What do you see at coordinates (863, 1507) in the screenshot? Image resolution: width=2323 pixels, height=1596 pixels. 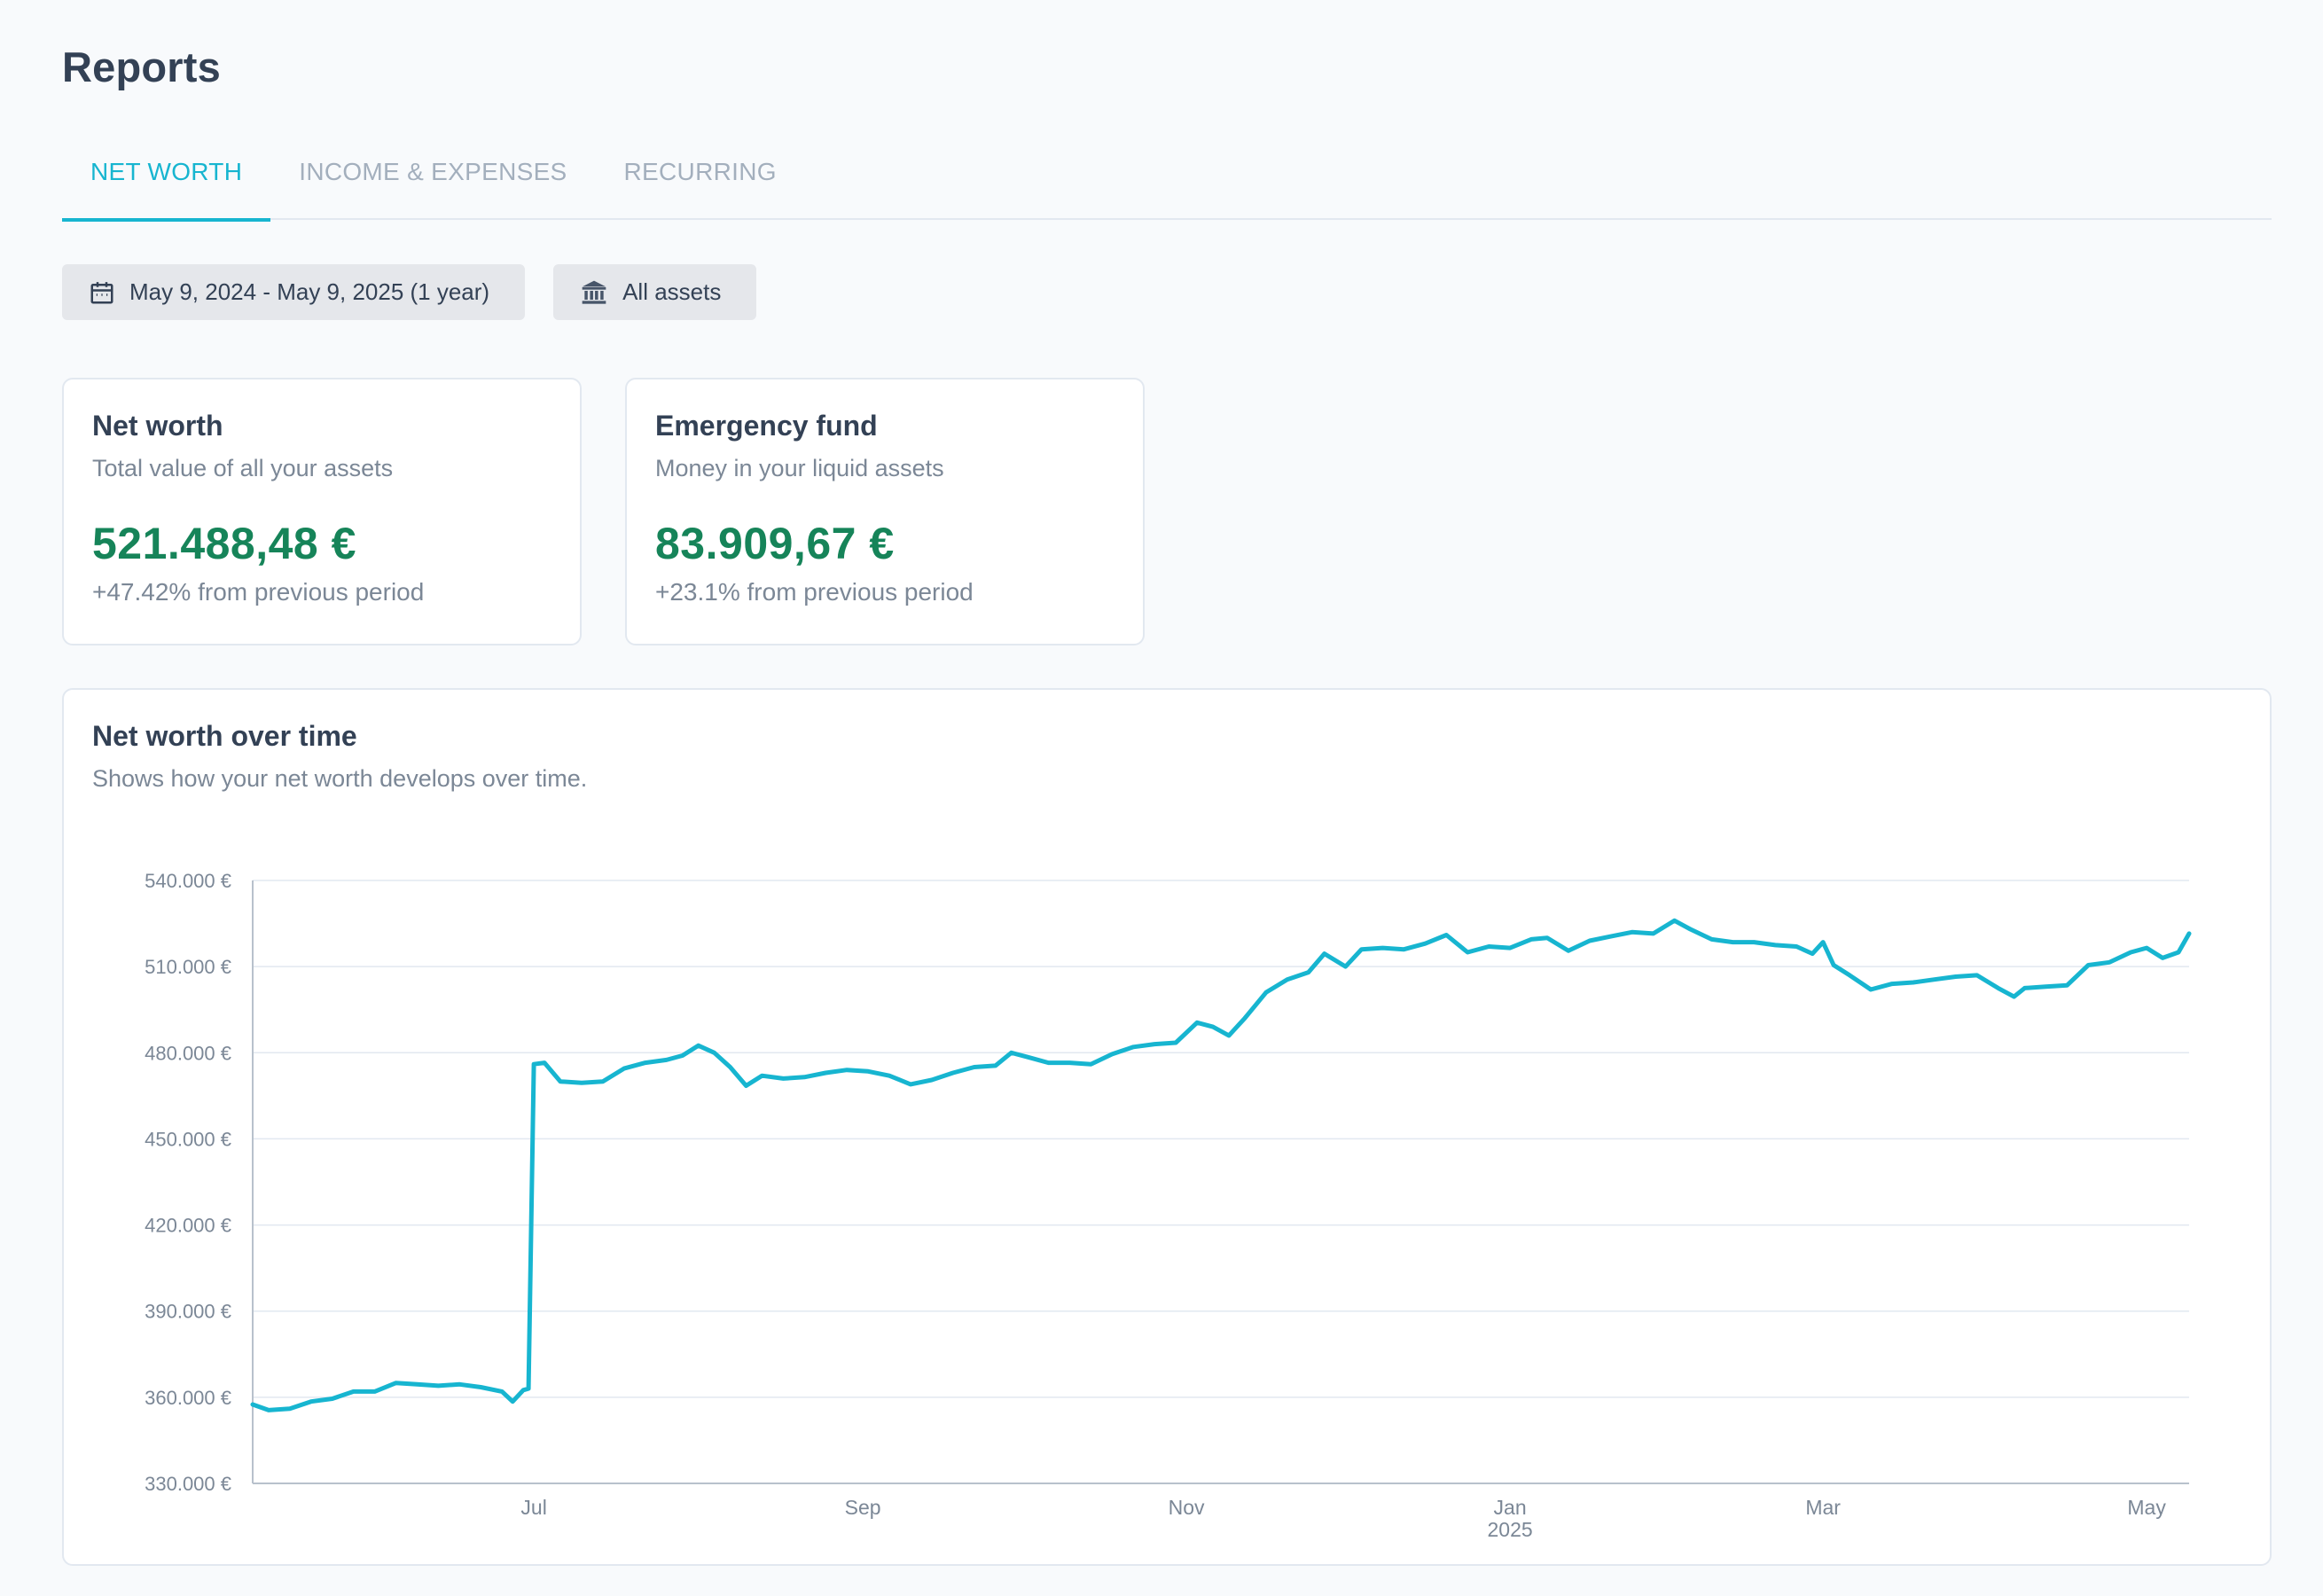 I see `x-tick-label: Sep` at bounding box center [863, 1507].